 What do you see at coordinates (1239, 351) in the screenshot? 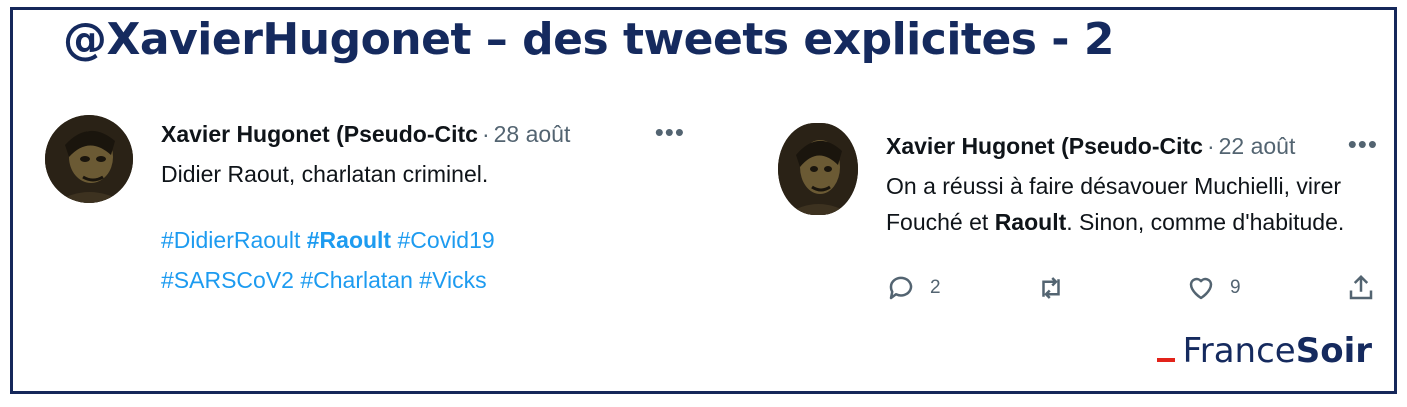
I see `logo-text-regular: France` at bounding box center [1239, 351].